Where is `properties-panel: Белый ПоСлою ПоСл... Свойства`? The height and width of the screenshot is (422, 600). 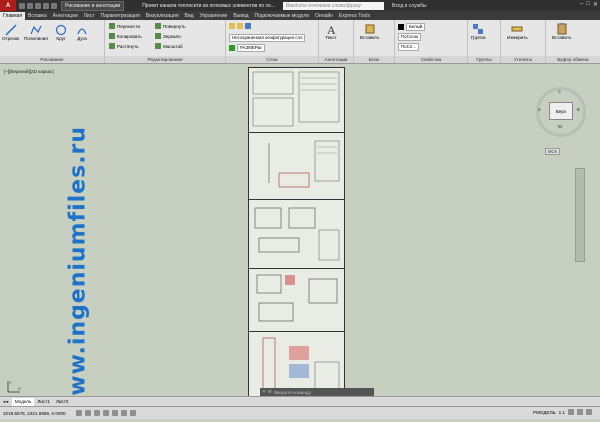
properties-panel: Белый ПоСлою ПоСл... Свойства is located at coordinates (431, 41).